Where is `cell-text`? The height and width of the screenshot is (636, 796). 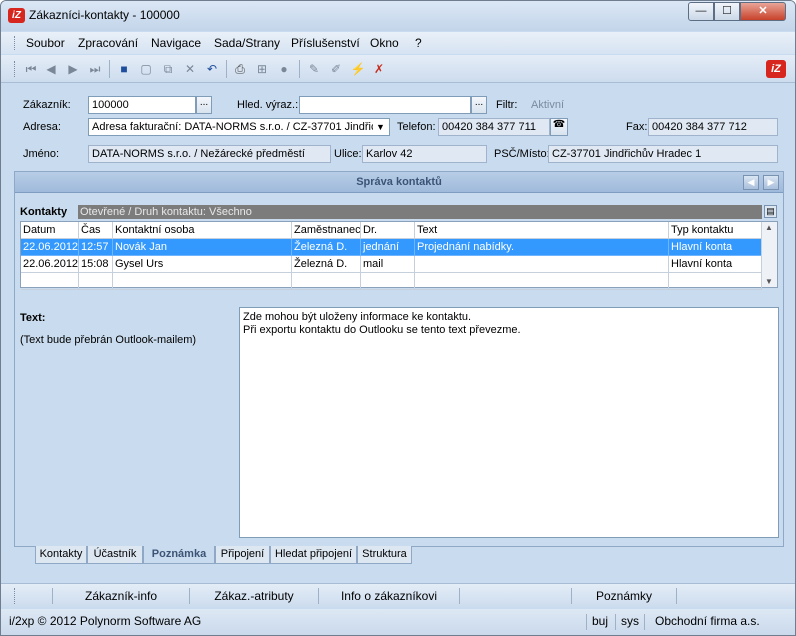
cell-text is located at coordinates (542, 264).